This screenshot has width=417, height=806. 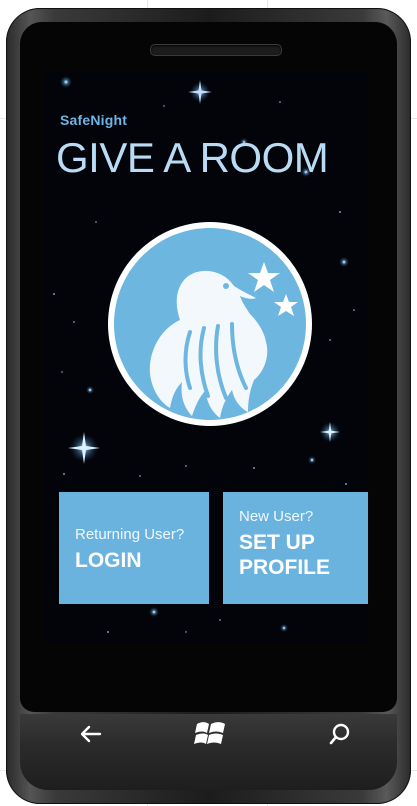 What do you see at coordinates (192, 157) in the screenshot?
I see `page-title: GIVE A ROOM` at bounding box center [192, 157].